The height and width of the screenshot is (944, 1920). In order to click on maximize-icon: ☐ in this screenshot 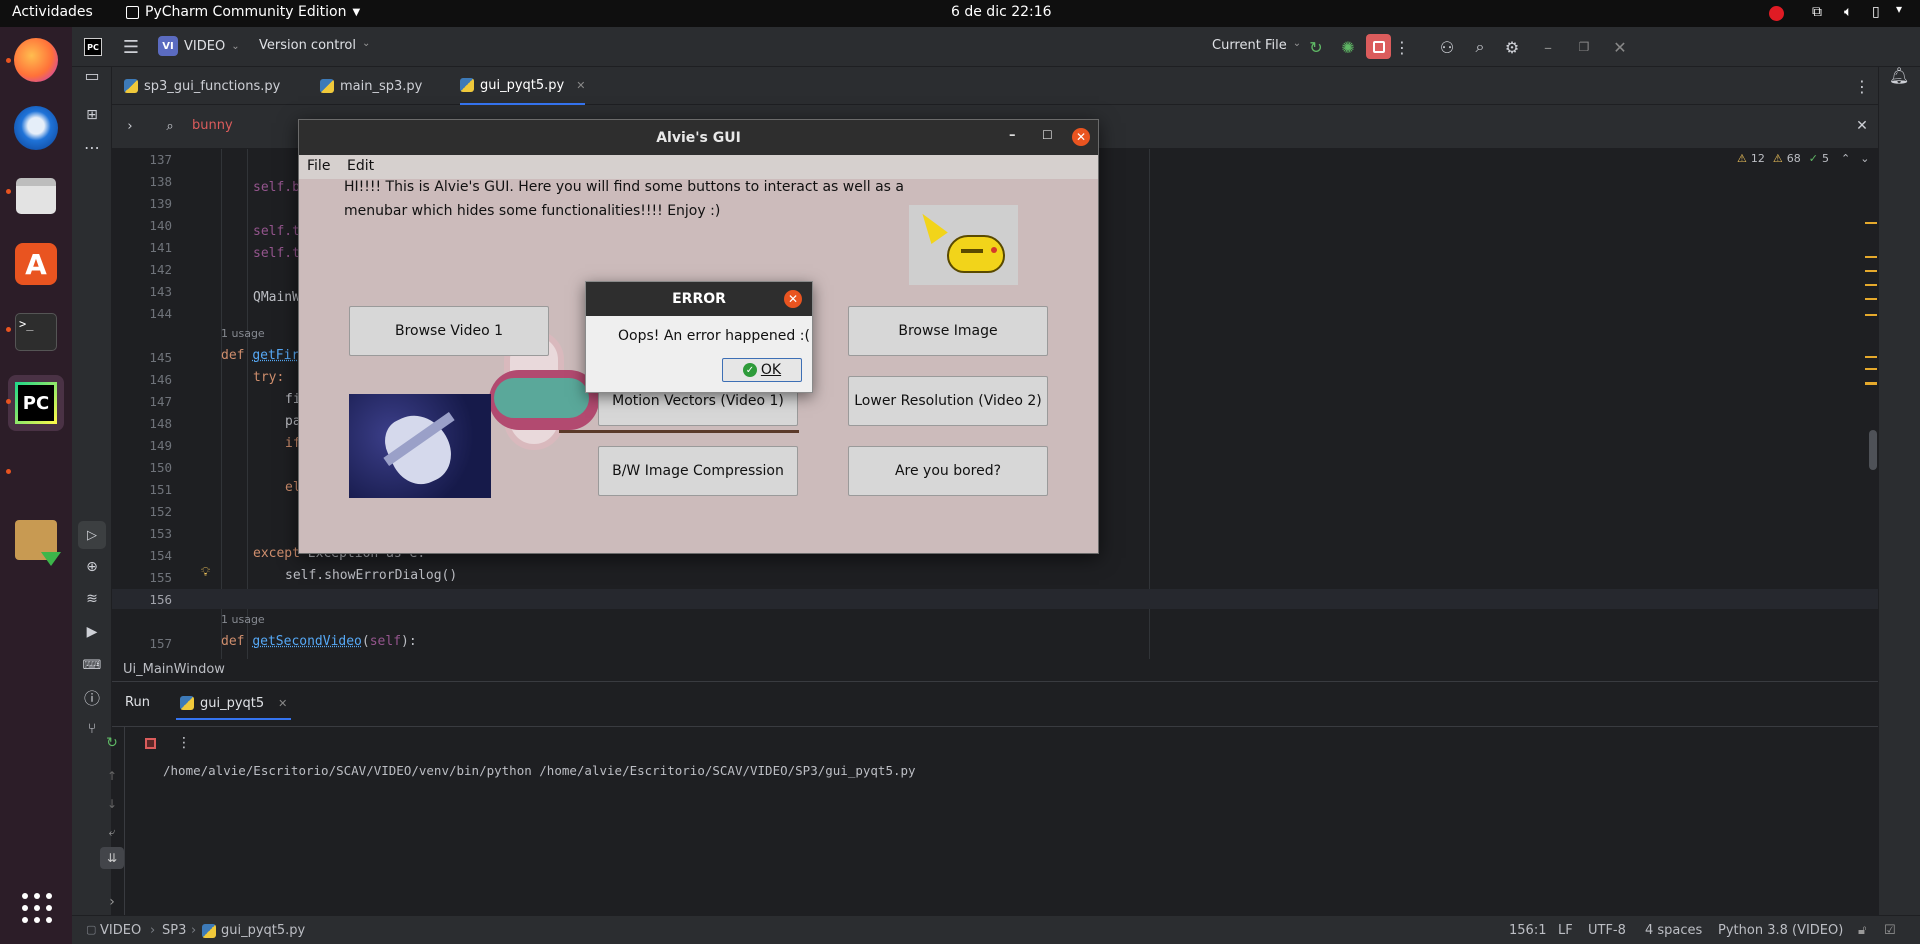, I will do `click(1047, 135)`.